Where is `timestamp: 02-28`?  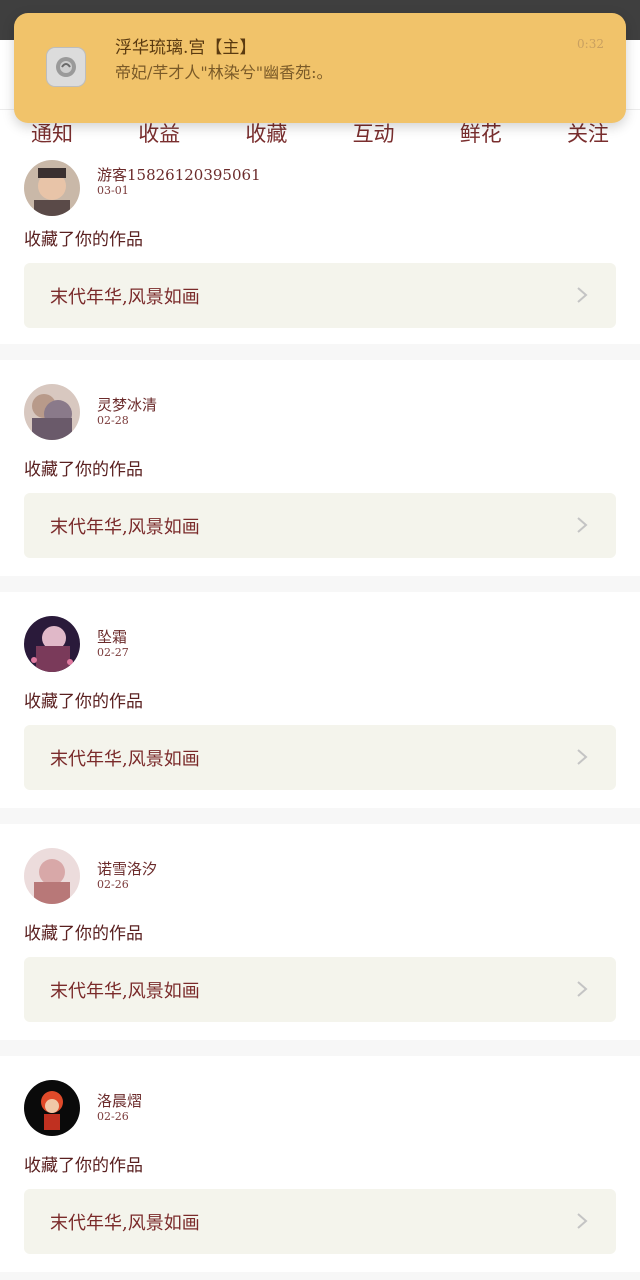
timestamp: 02-28 is located at coordinates (113, 420).